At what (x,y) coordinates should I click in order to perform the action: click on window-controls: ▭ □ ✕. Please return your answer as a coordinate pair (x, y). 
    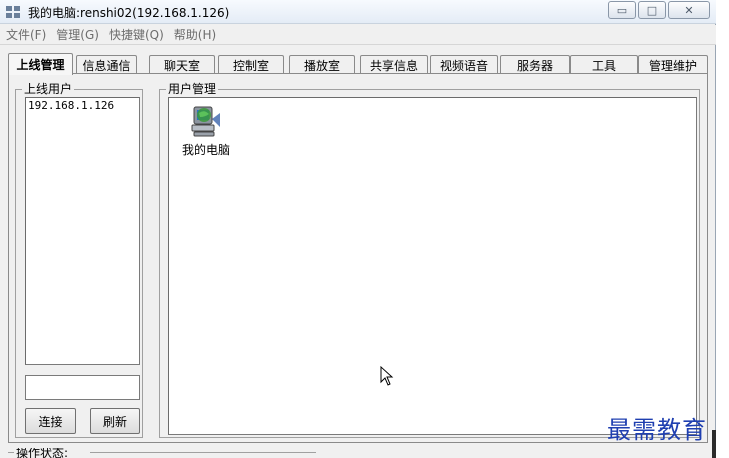
    Looking at the image, I should click on (659, 10).